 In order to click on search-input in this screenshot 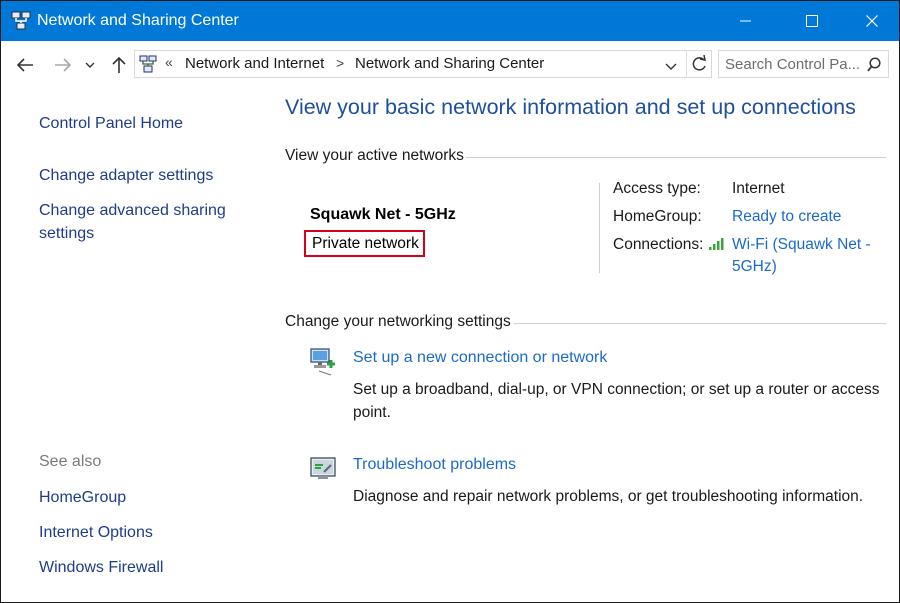, I will do `click(792, 64)`.